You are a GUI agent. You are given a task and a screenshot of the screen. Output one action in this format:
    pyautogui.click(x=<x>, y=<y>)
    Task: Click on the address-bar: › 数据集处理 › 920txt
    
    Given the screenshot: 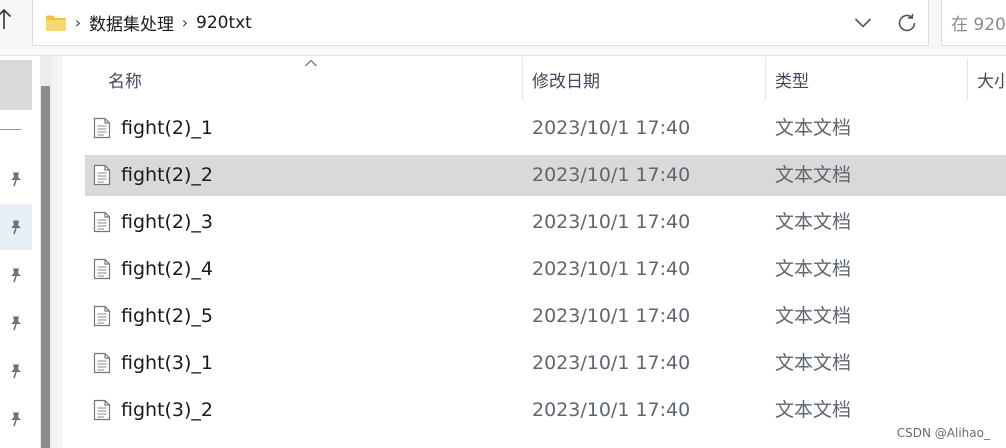 What is the action you would take?
    pyautogui.click(x=480, y=23)
    